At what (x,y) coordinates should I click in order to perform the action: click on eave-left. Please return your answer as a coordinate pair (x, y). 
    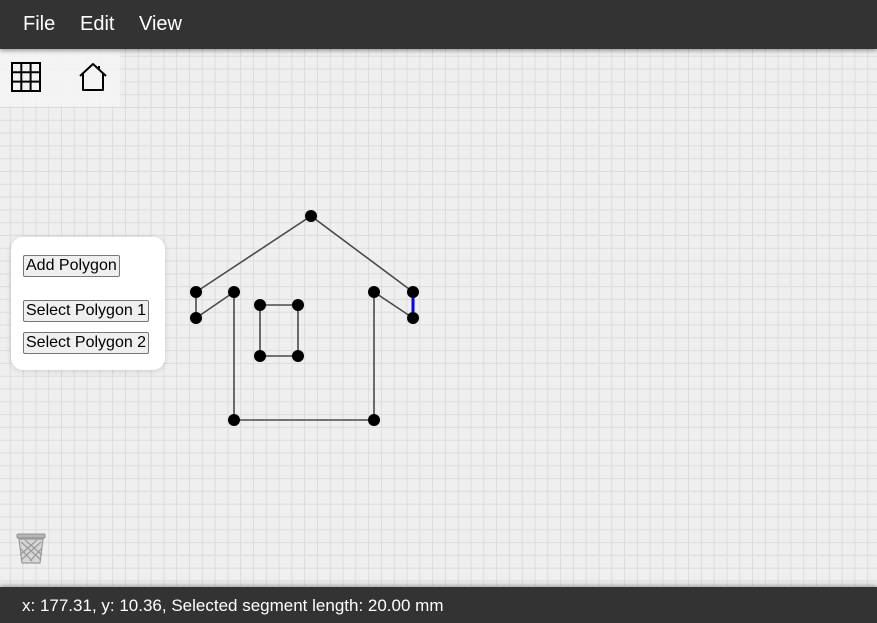
    Looking at the image, I should click on (215, 305).